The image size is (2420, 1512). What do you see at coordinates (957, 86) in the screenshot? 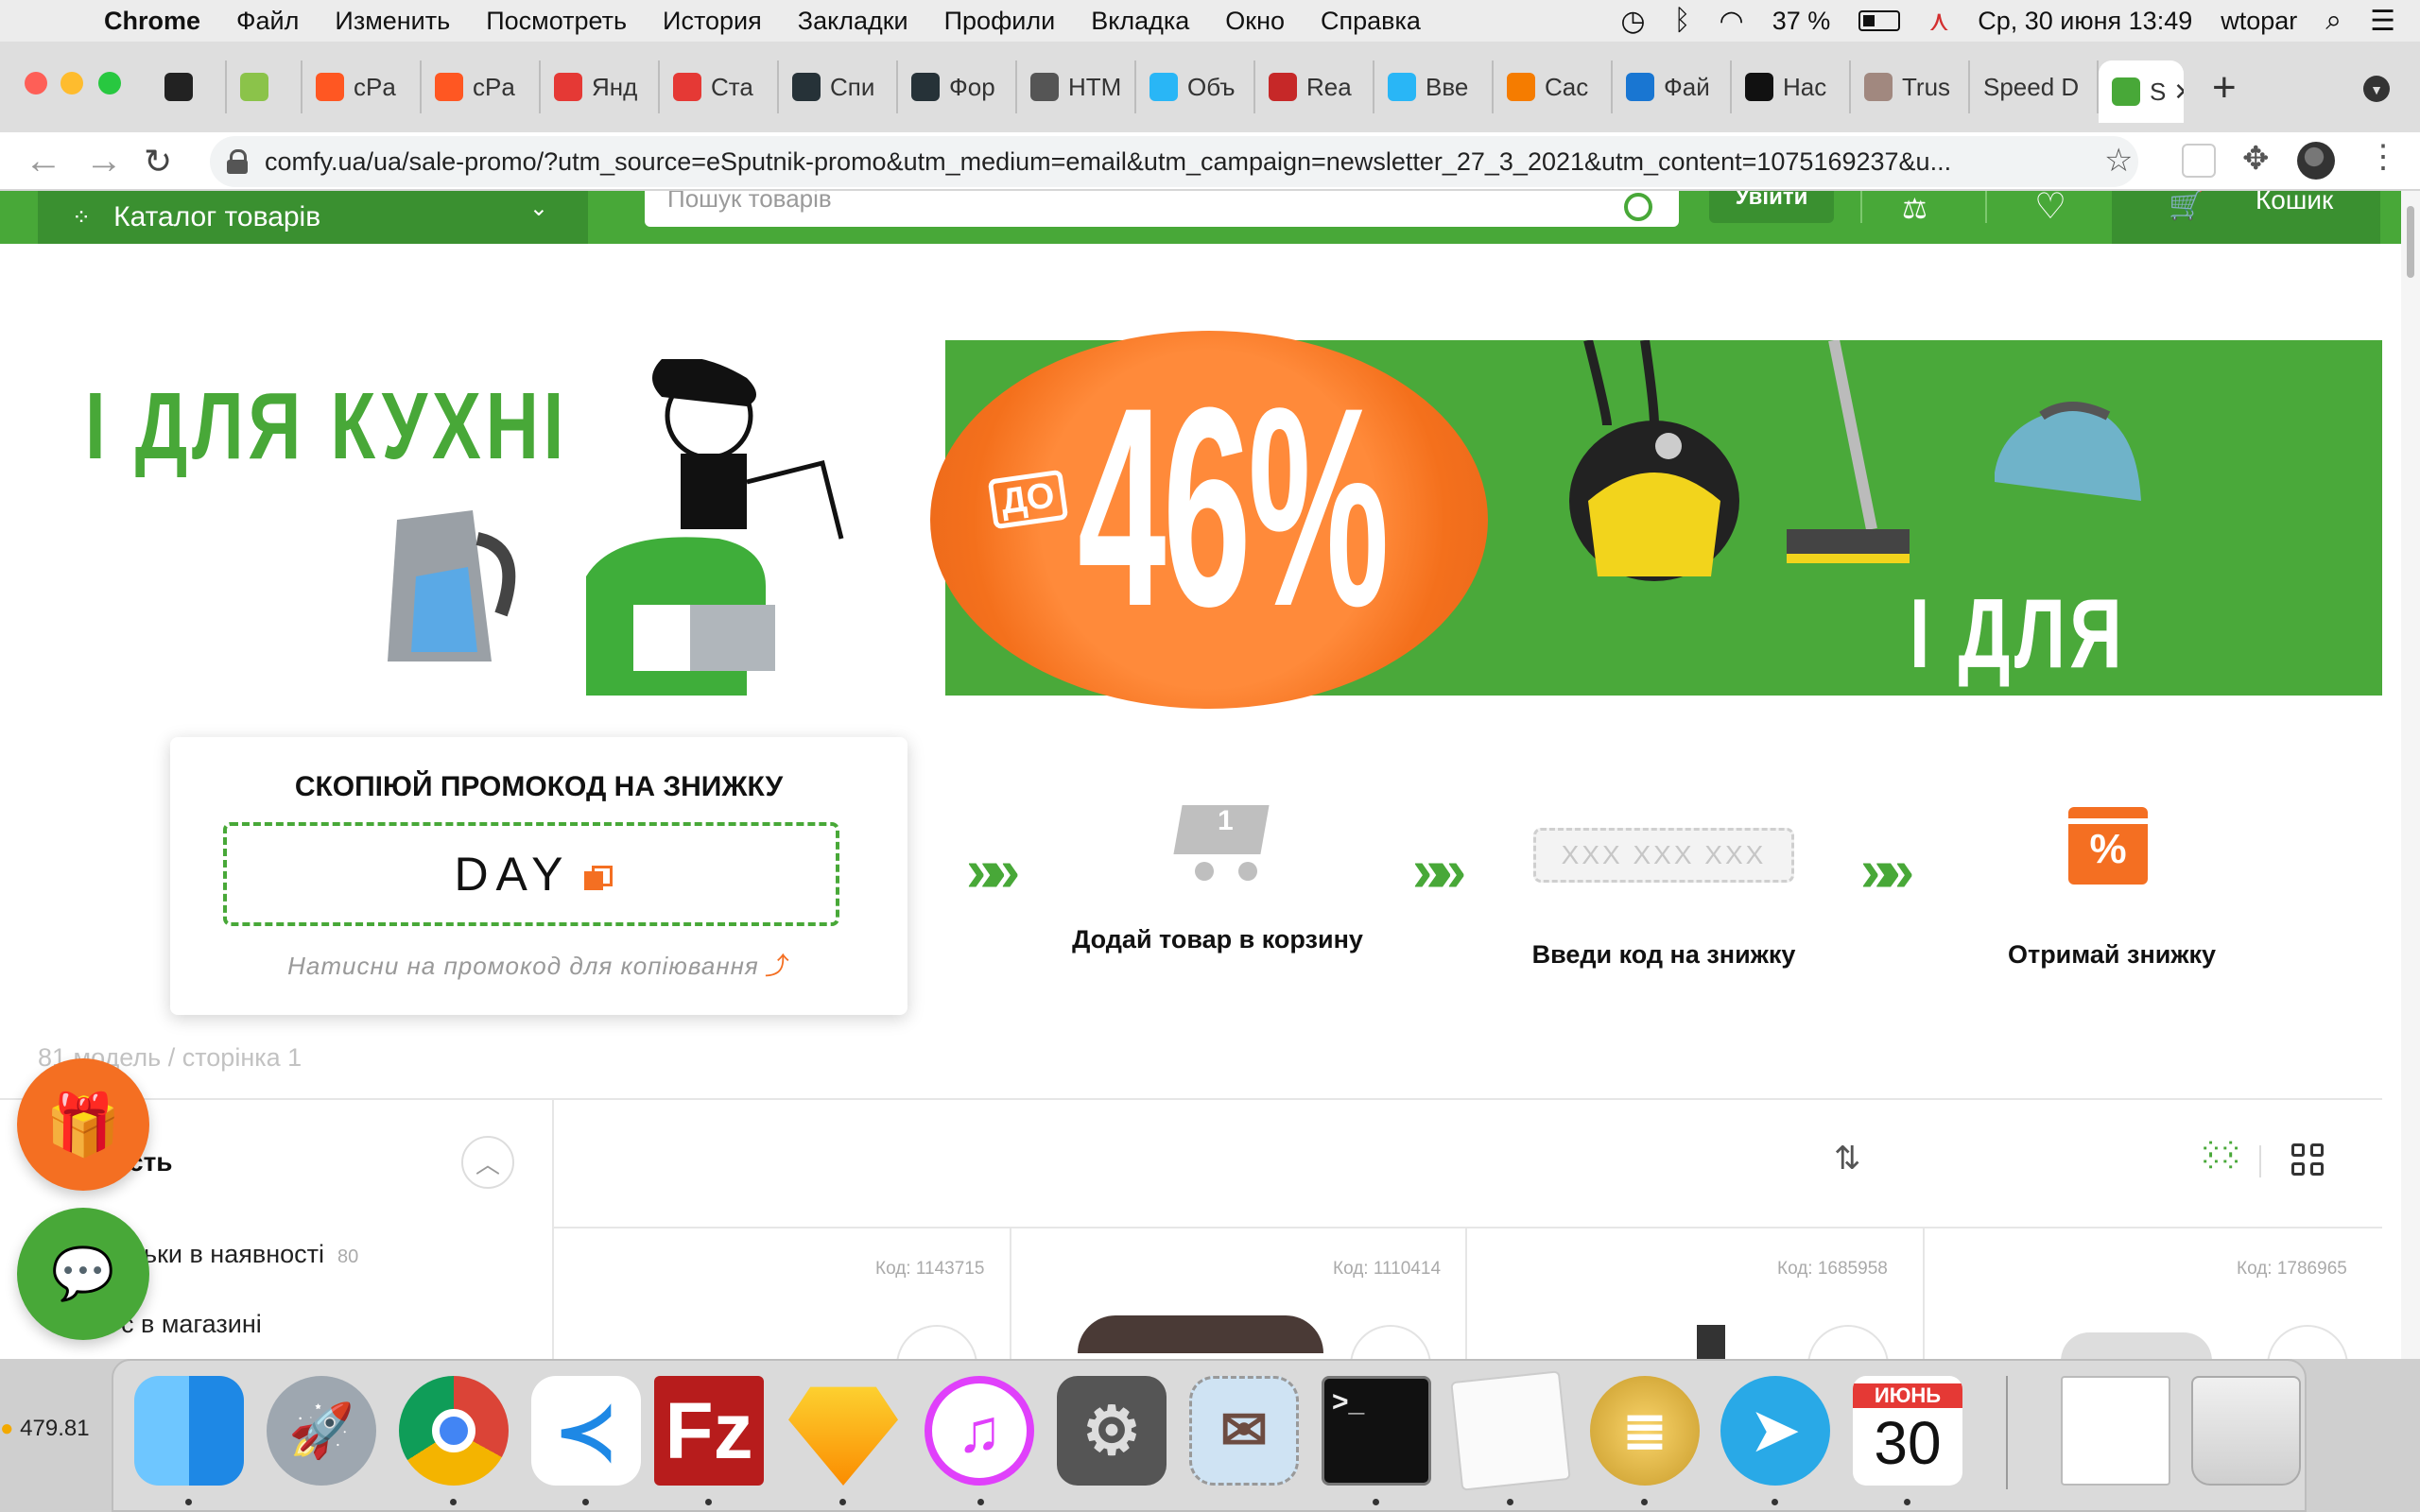
I see `browser-tab: Фор` at bounding box center [957, 86].